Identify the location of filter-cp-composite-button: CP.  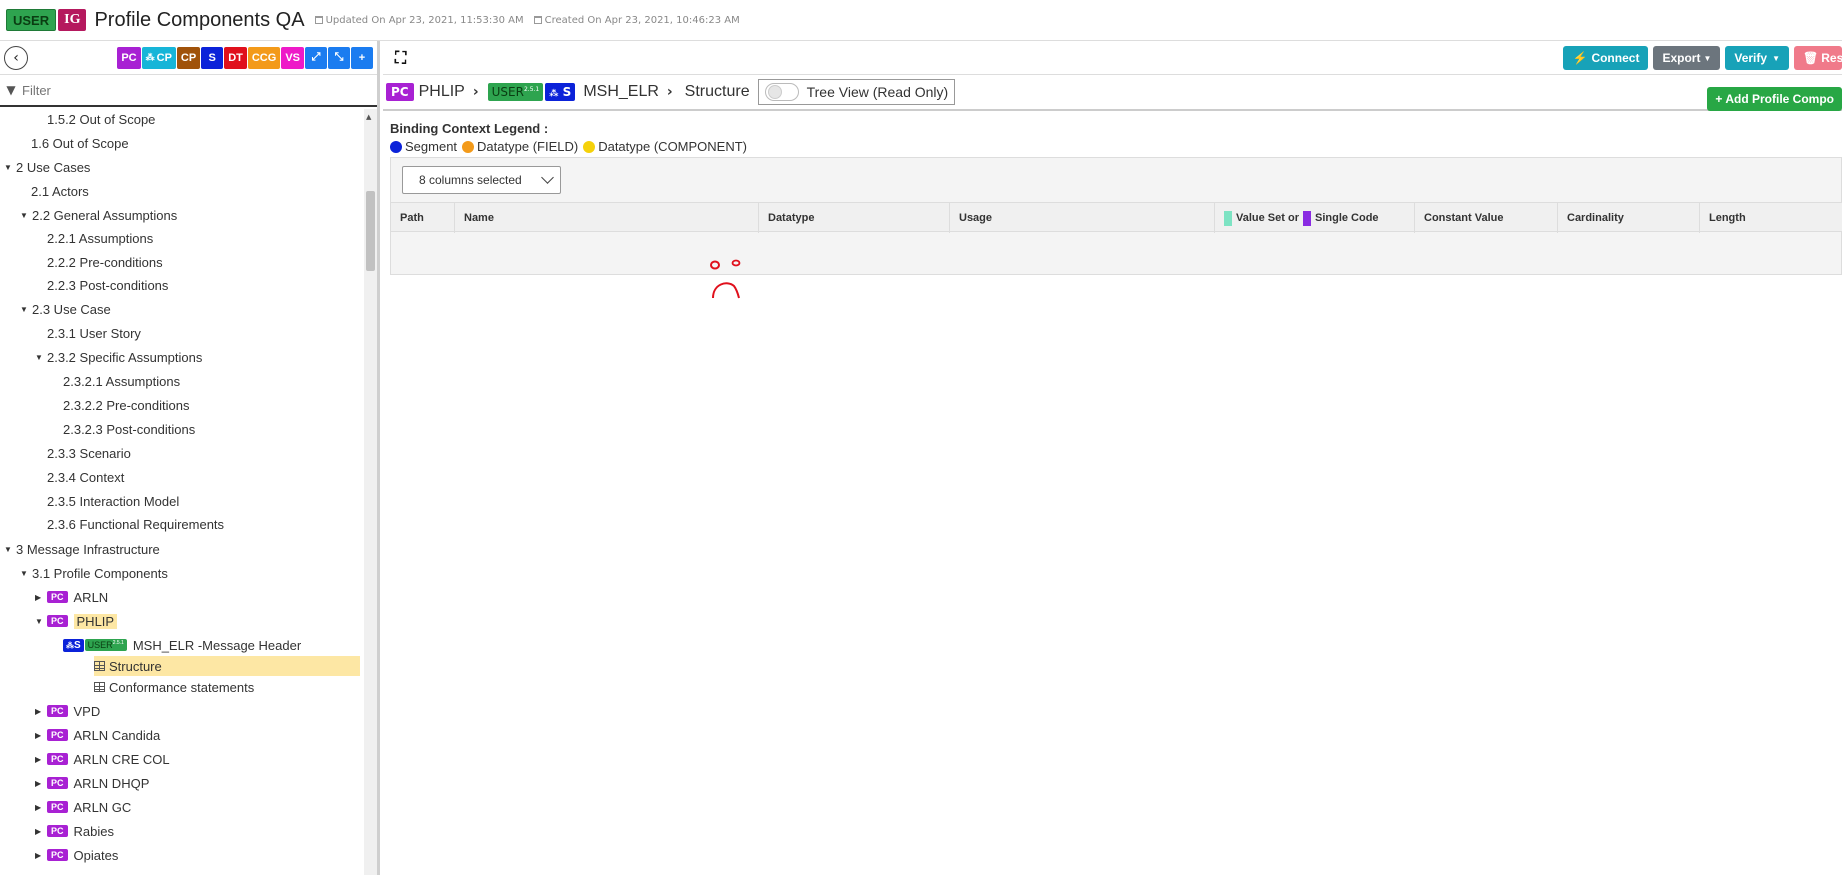
(188, 57).